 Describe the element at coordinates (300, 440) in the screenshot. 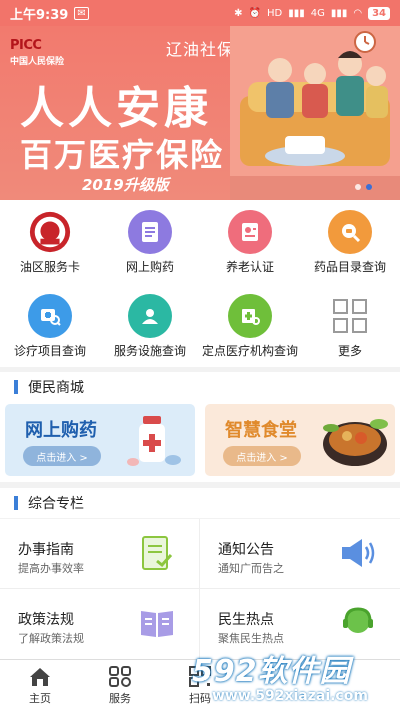

I see `mall-card-canteen: 智慧食堂 点击进入 >` at that location.